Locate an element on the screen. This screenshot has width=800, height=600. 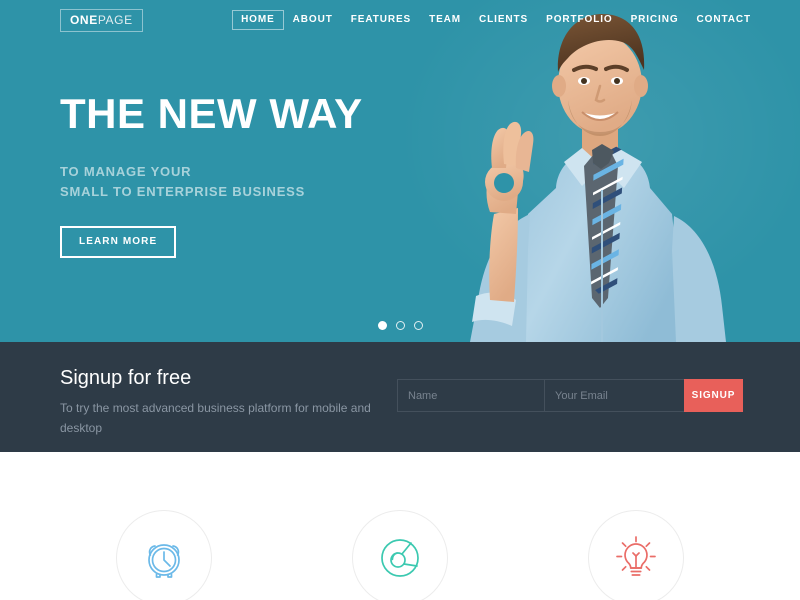
signup-form: SIGNUP is located at coordinates (570, 395).